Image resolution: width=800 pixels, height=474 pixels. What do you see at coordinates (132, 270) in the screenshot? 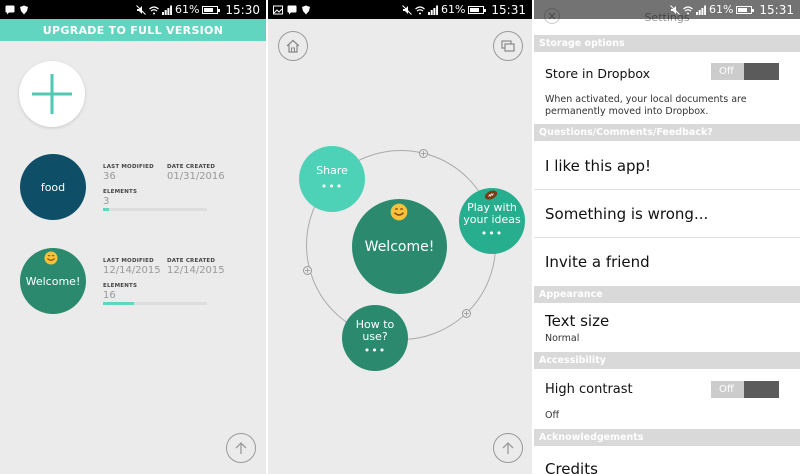
I see `last-modified-value: 12/14/2015` at bounding box center [132, 270].